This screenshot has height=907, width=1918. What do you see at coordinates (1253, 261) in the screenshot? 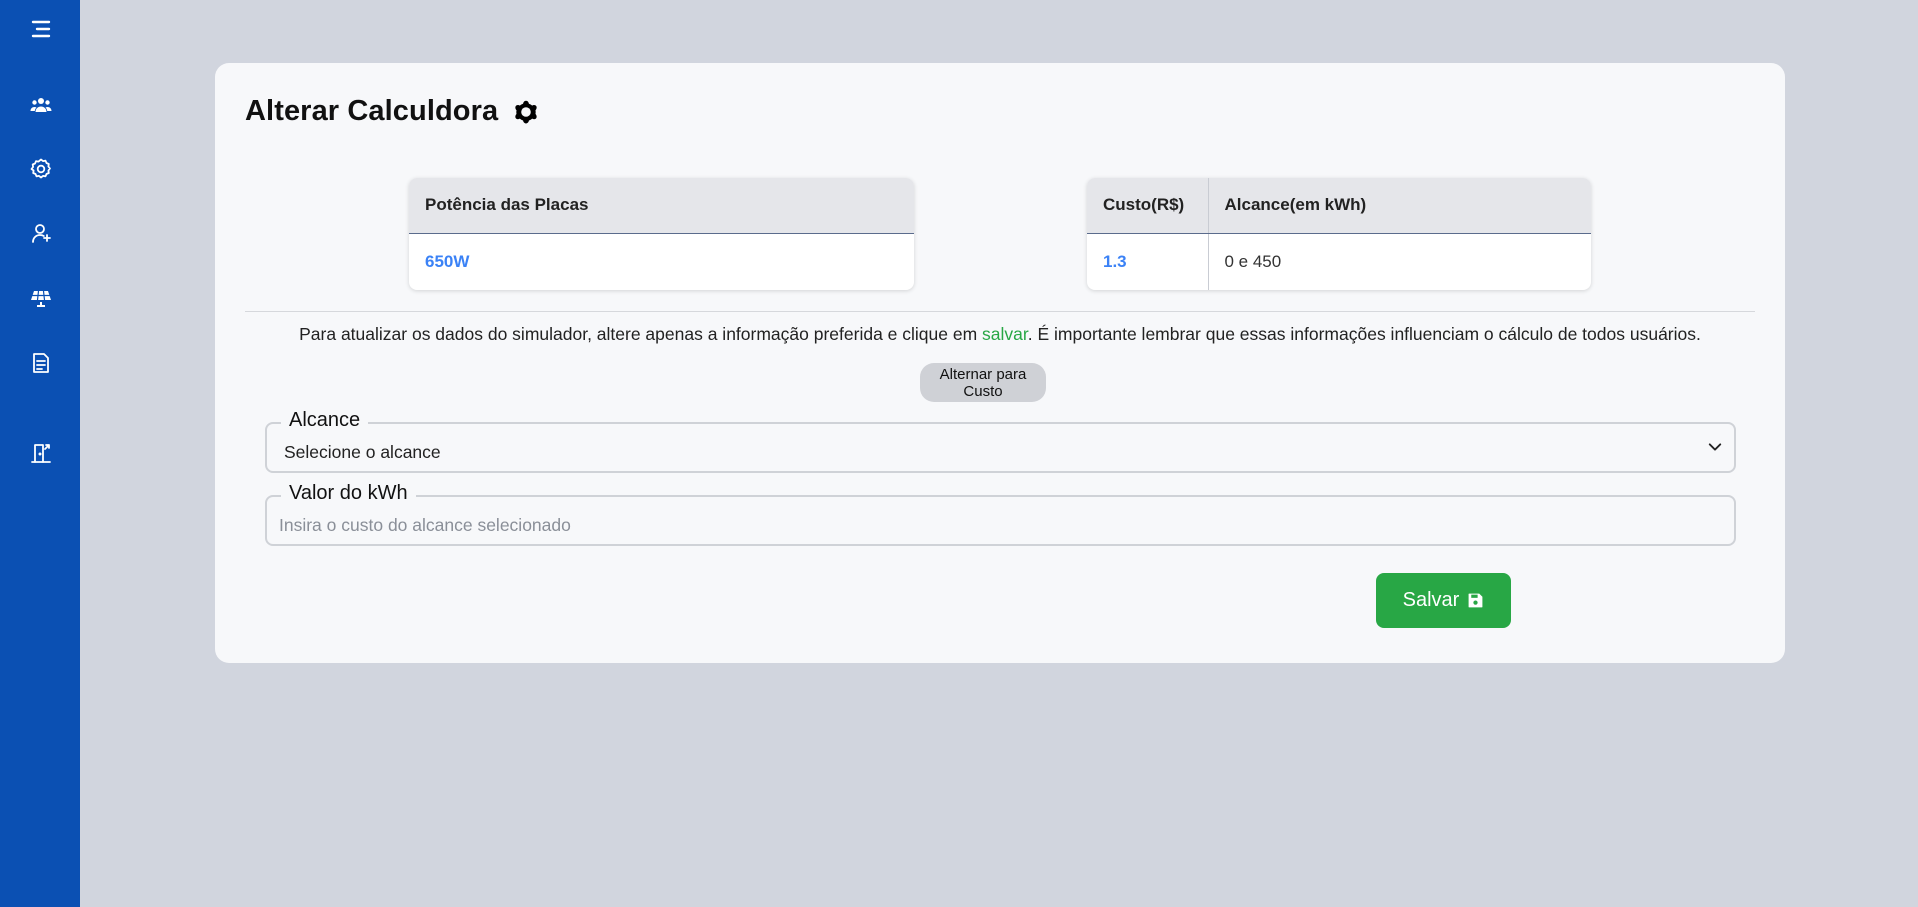
I see `range-value: 0 e 450` at bounding box center [1253, 261].